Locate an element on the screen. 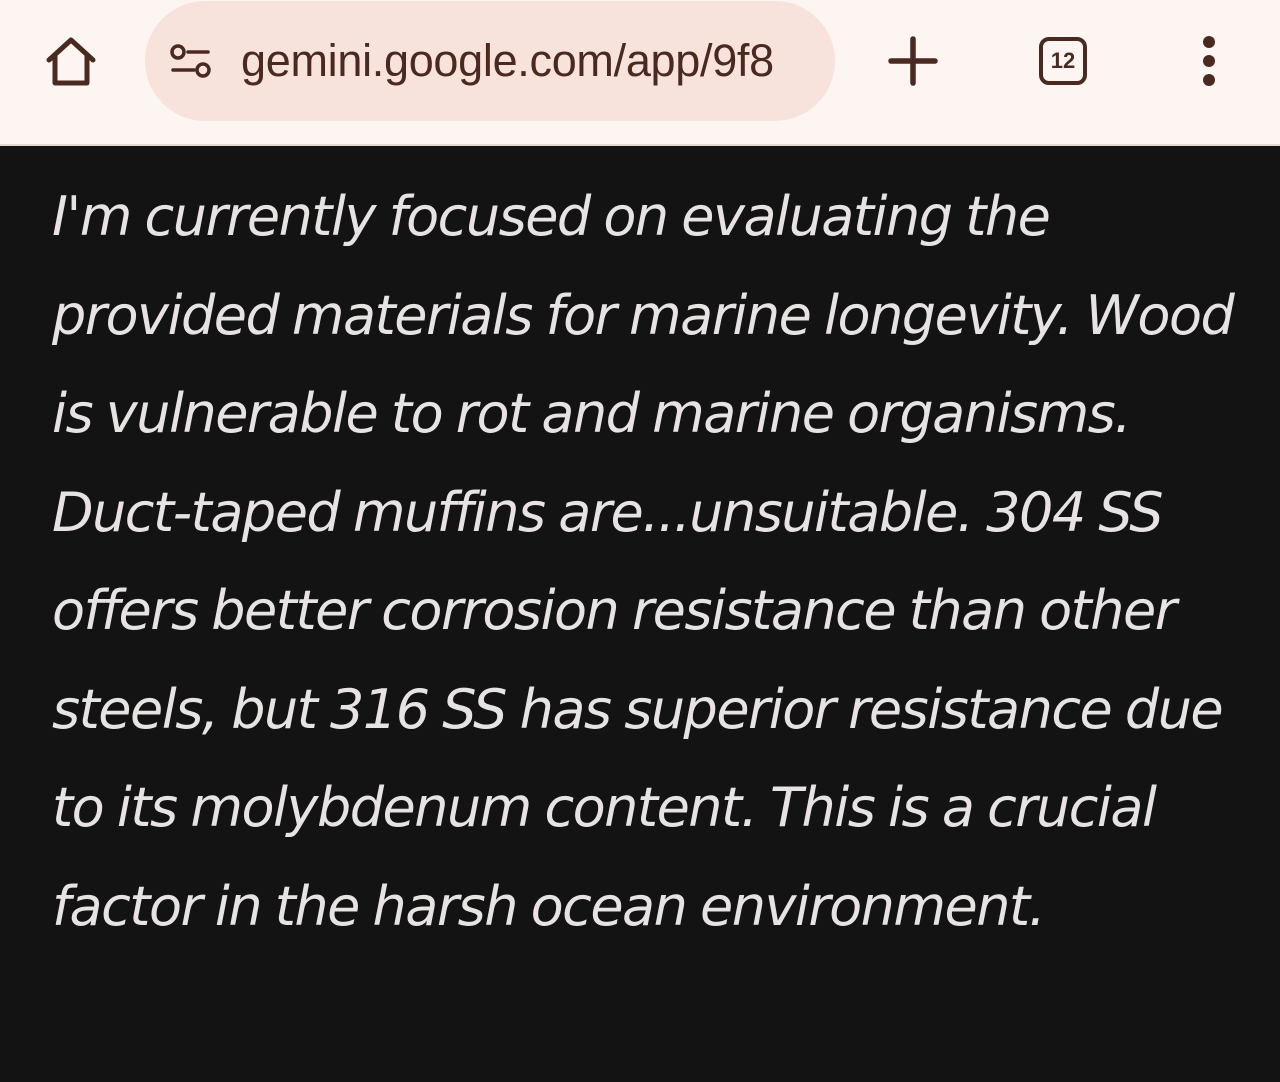 The image size is (1280, 1082). new-tab-button is located at coordinates (913, 61).